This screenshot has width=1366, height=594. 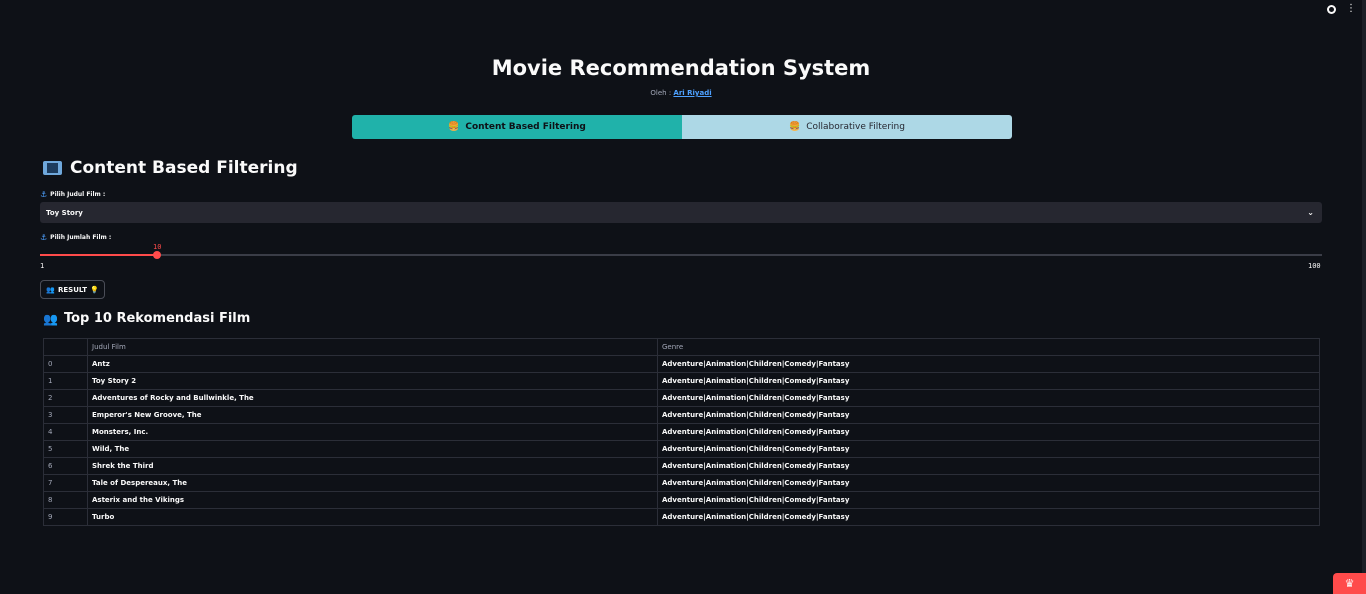 I want to click on results-heading: 👥 Top 10 Rekomendasi Film, so click(x=146, y=318).